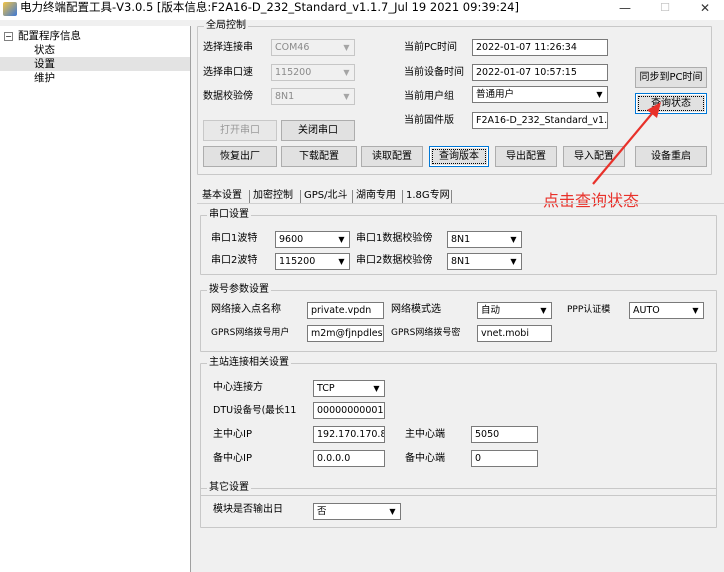  What do you see at coordinates (357, 511) in the screenshot?
I see `log-output-select: 否 ▼` at bounding box center [357, 511].